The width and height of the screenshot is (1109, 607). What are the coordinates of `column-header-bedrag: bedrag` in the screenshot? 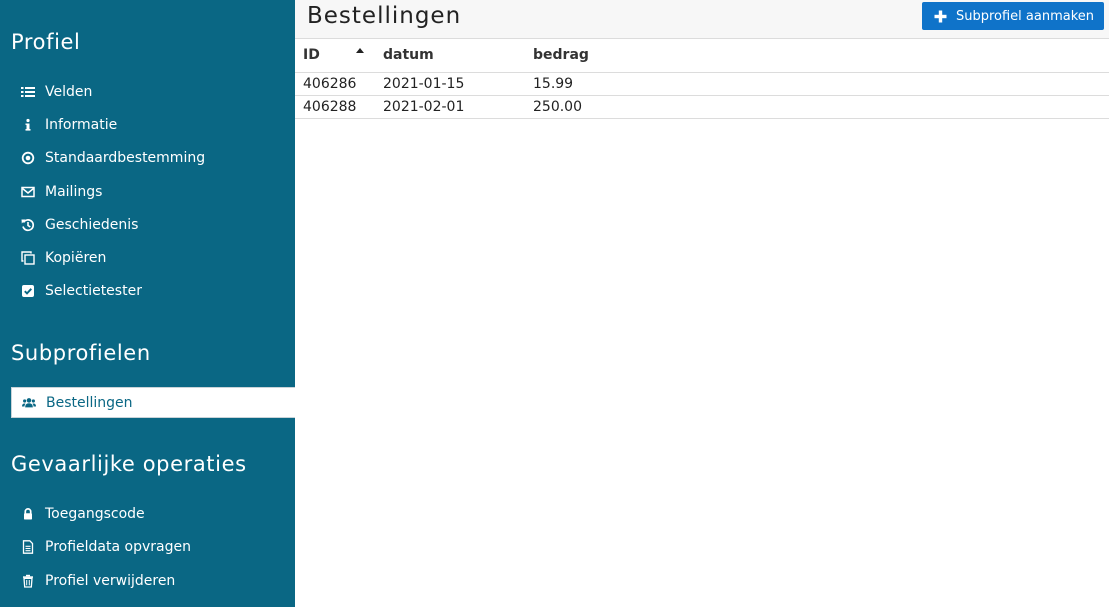 It's located at (817, 56).